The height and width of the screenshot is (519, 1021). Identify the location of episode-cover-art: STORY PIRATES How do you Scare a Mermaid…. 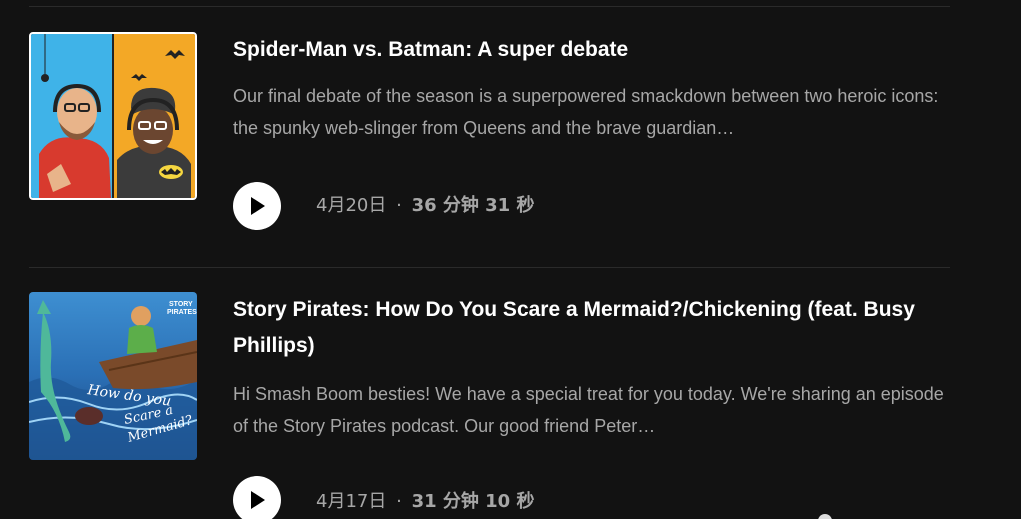
(113, 376).